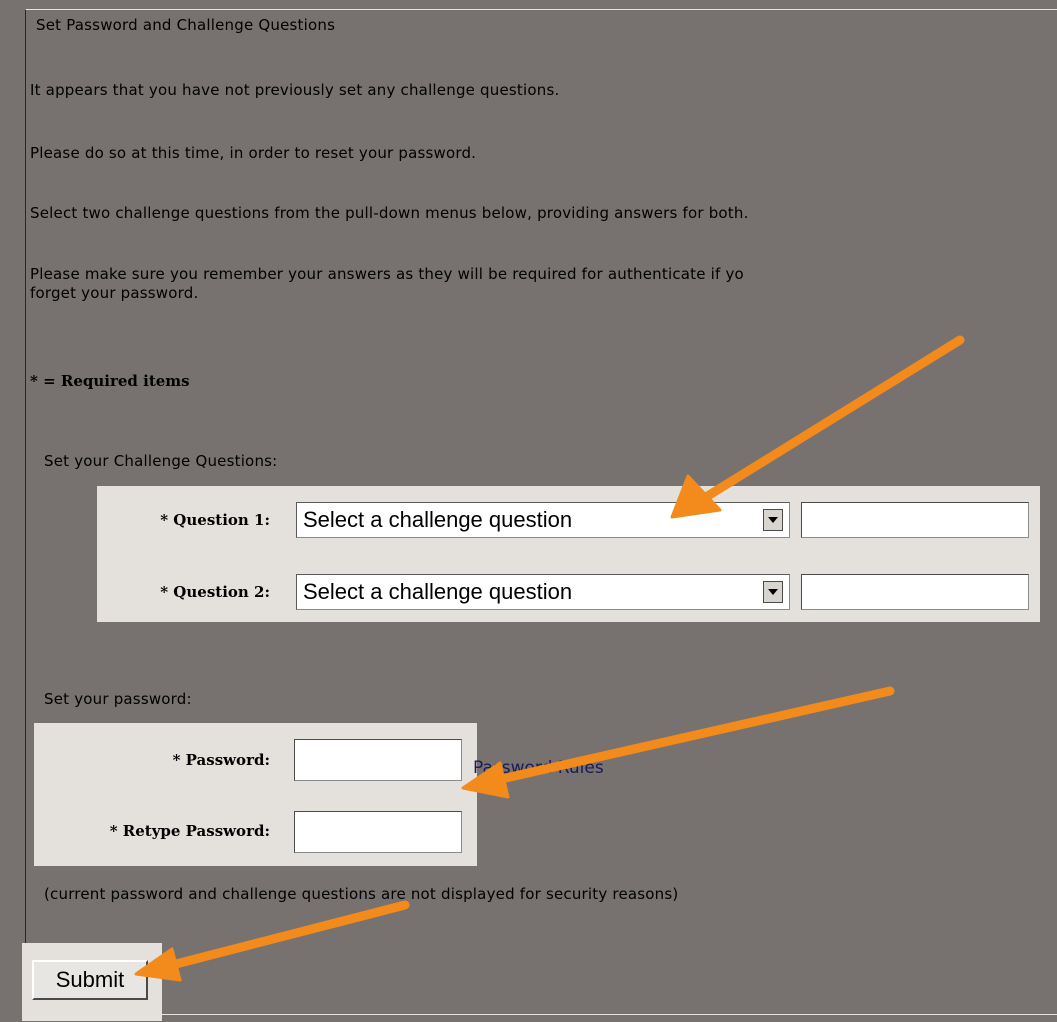  What do you see at coordinates (161, 461) in the screenshot?
I see `challenge-section-label: Set your Challenge Questions:` at bounding box center [161, 461].